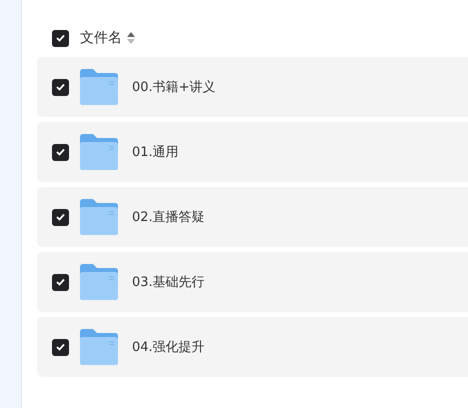  I want to click on select-all-checkbox, so click(60, 38).